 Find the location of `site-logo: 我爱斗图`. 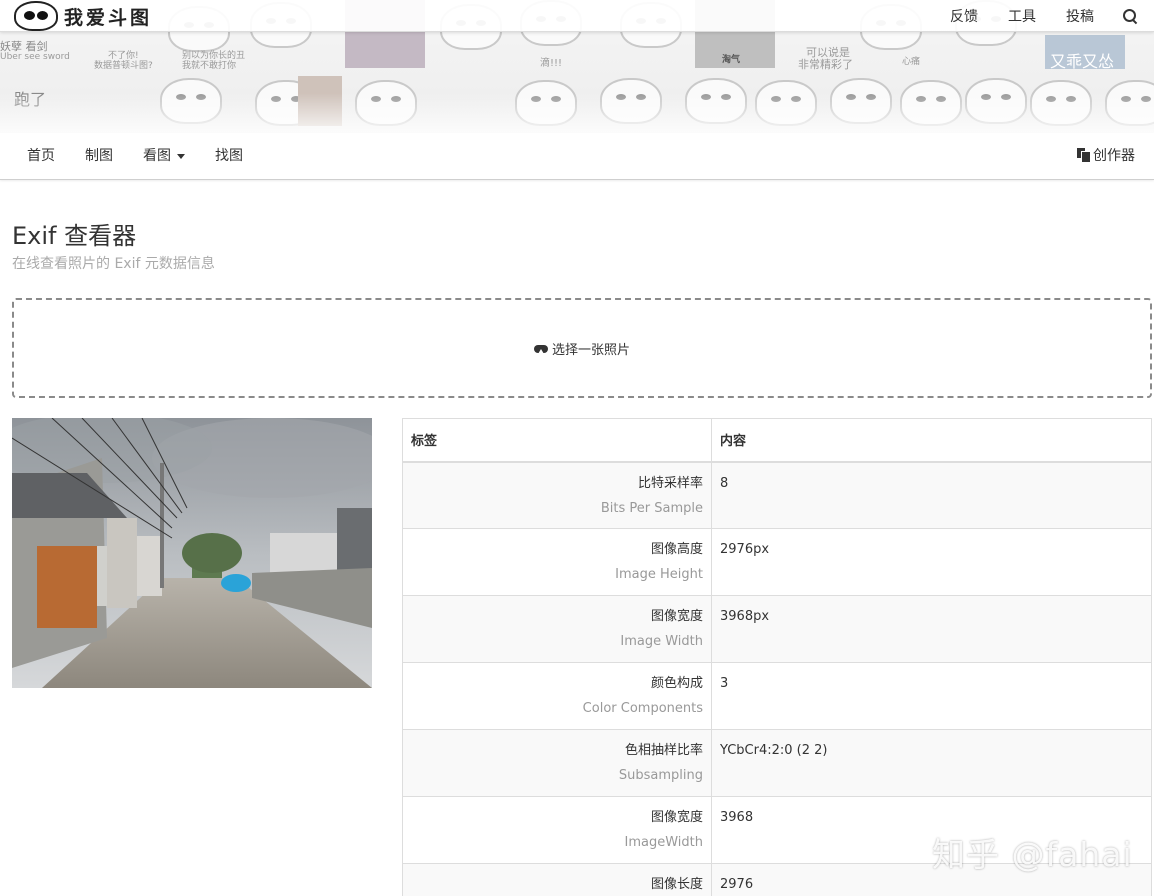

site-logo: 我爱斗图 is located at coordinates (83, 16).